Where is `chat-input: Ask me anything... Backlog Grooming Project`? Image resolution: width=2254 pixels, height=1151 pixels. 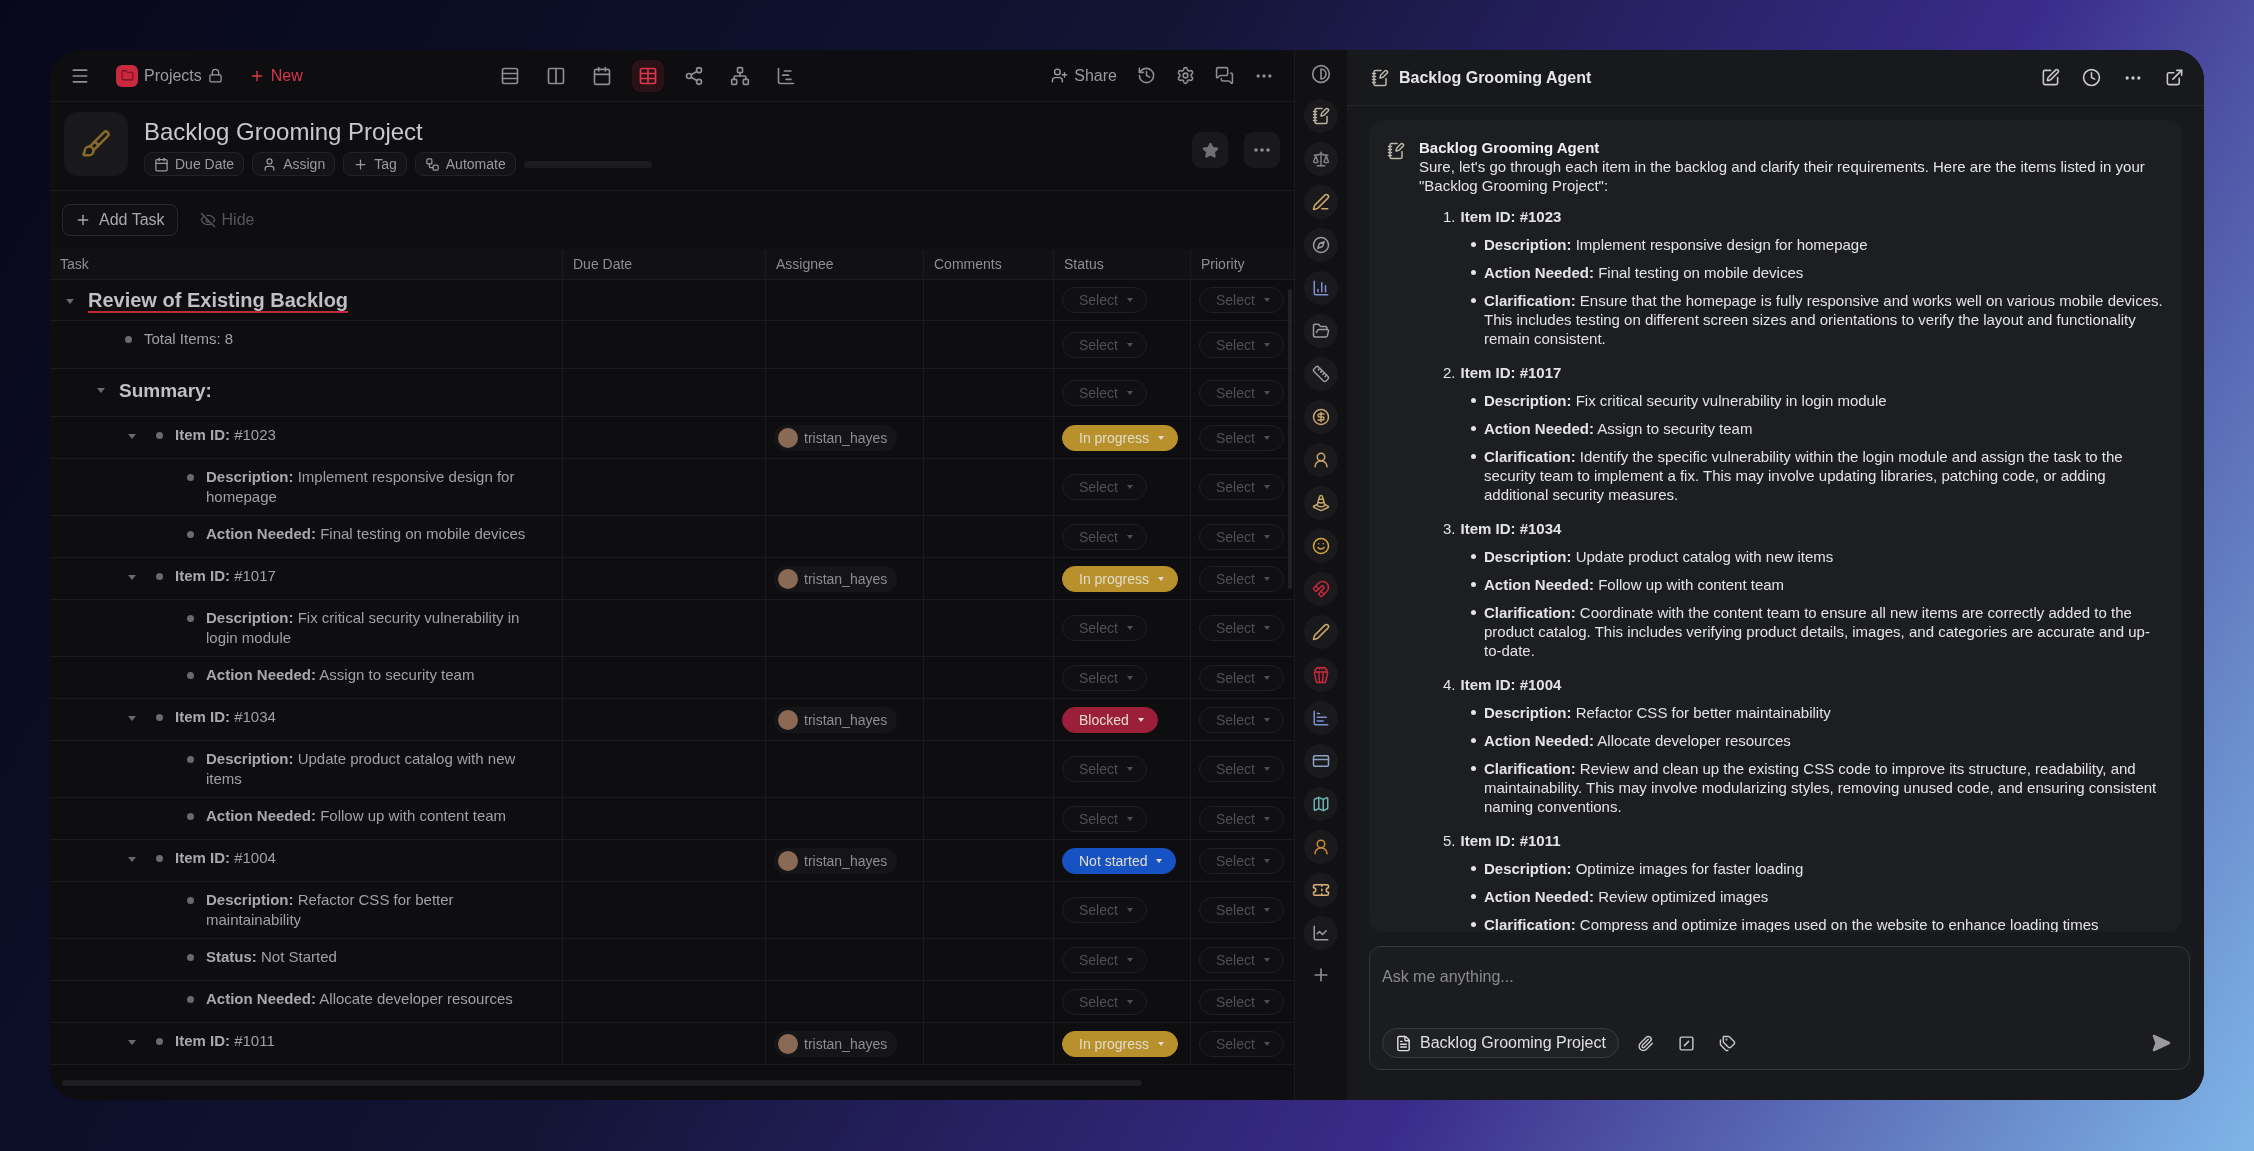 chat-input: Ask me anything... Backlog Grooming Project is located at coordinates (1779, 1008).